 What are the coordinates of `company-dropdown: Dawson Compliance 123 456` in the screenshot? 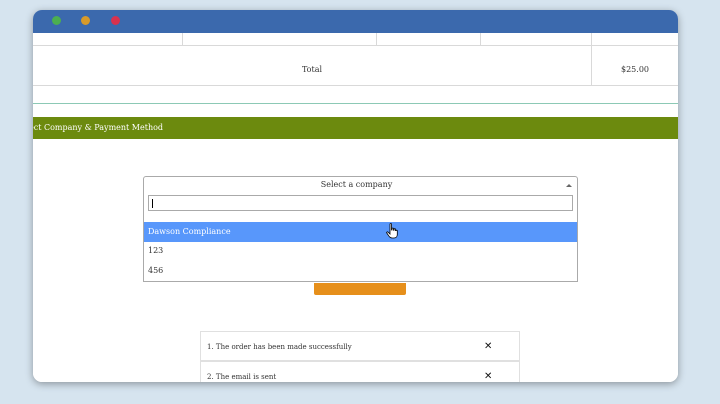 It's located at (360, 237).